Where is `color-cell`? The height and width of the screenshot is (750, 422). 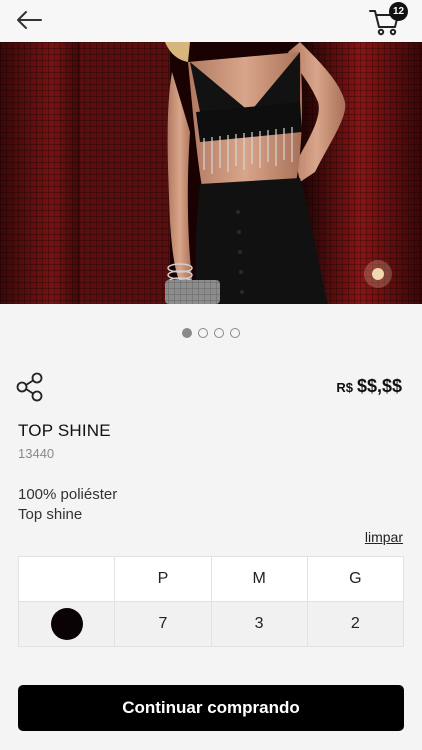
color-cell is located at coordinates (66, 624).